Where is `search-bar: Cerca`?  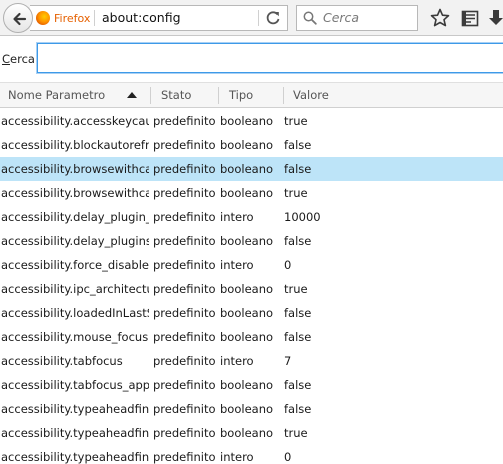 search-bar: Cerca is located at coordinates (357, 18).